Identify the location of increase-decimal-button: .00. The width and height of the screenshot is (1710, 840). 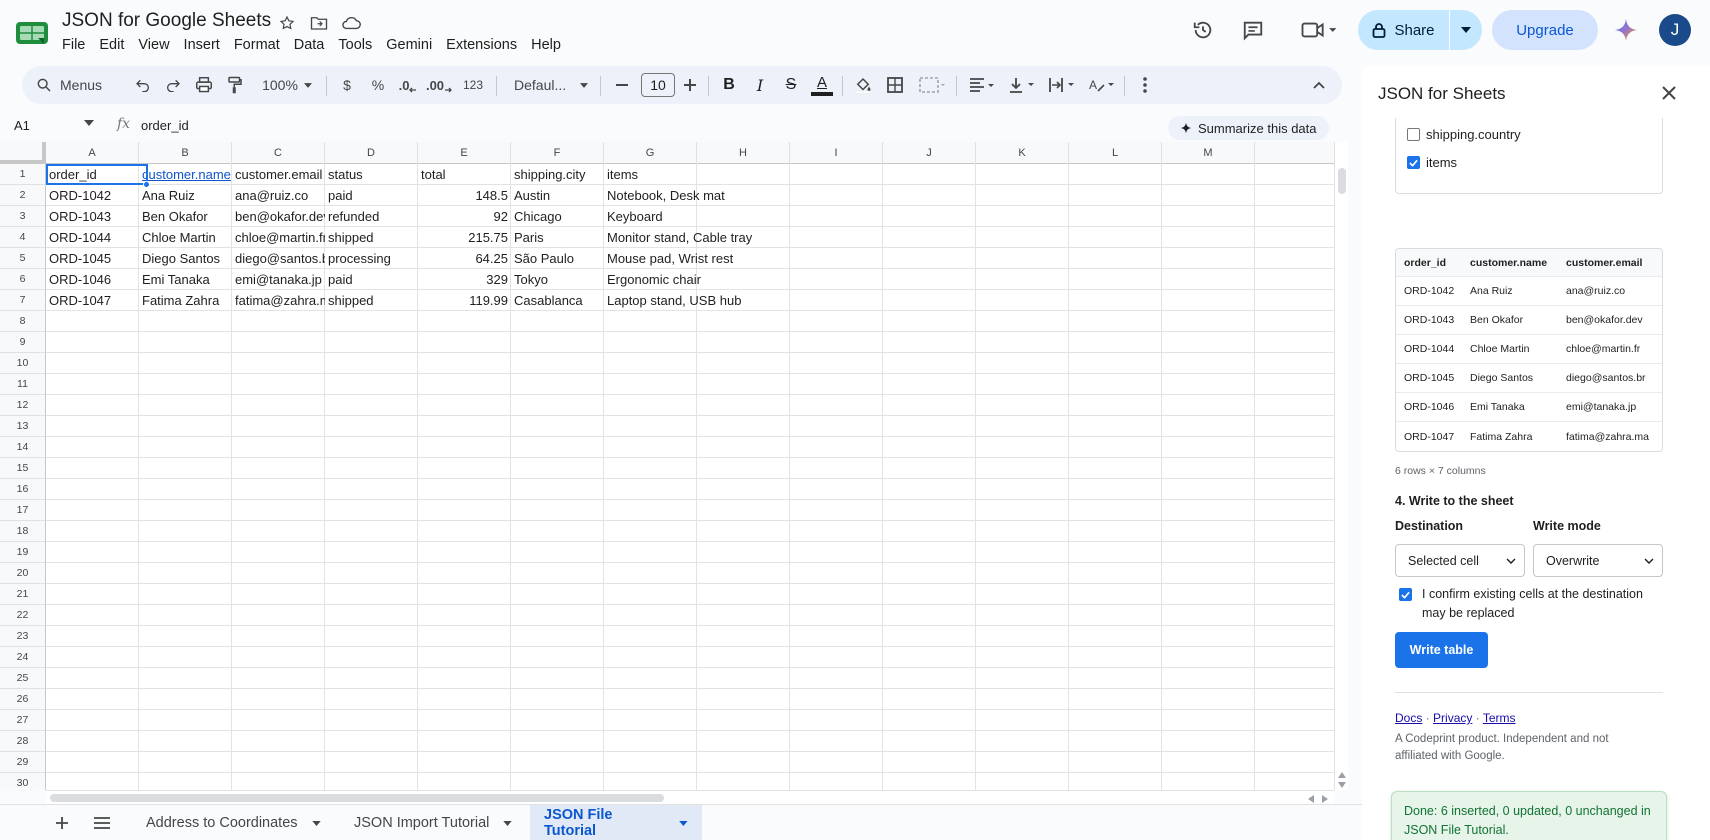
(439, 85).